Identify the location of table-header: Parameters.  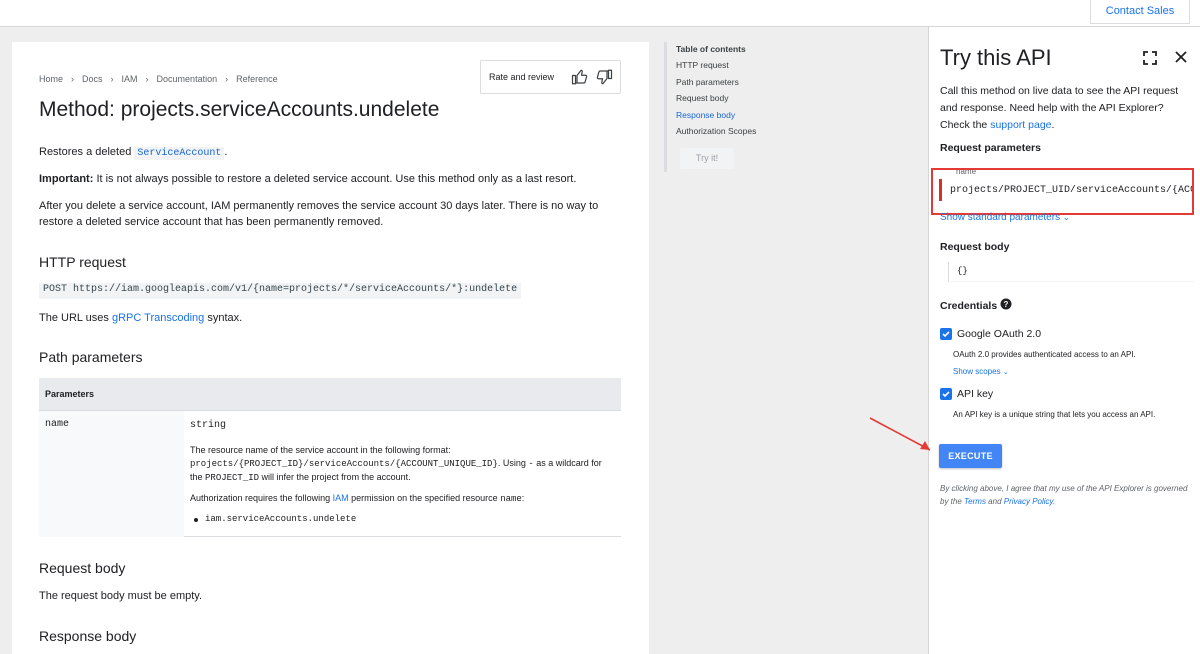
(330, 394).